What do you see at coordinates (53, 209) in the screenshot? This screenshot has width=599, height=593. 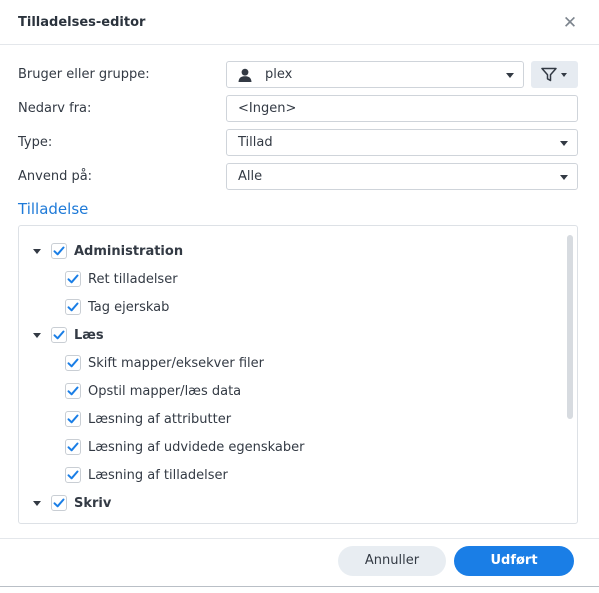 I see `permissions-section-title: Tilladelse` at bounding box center [53, 209].